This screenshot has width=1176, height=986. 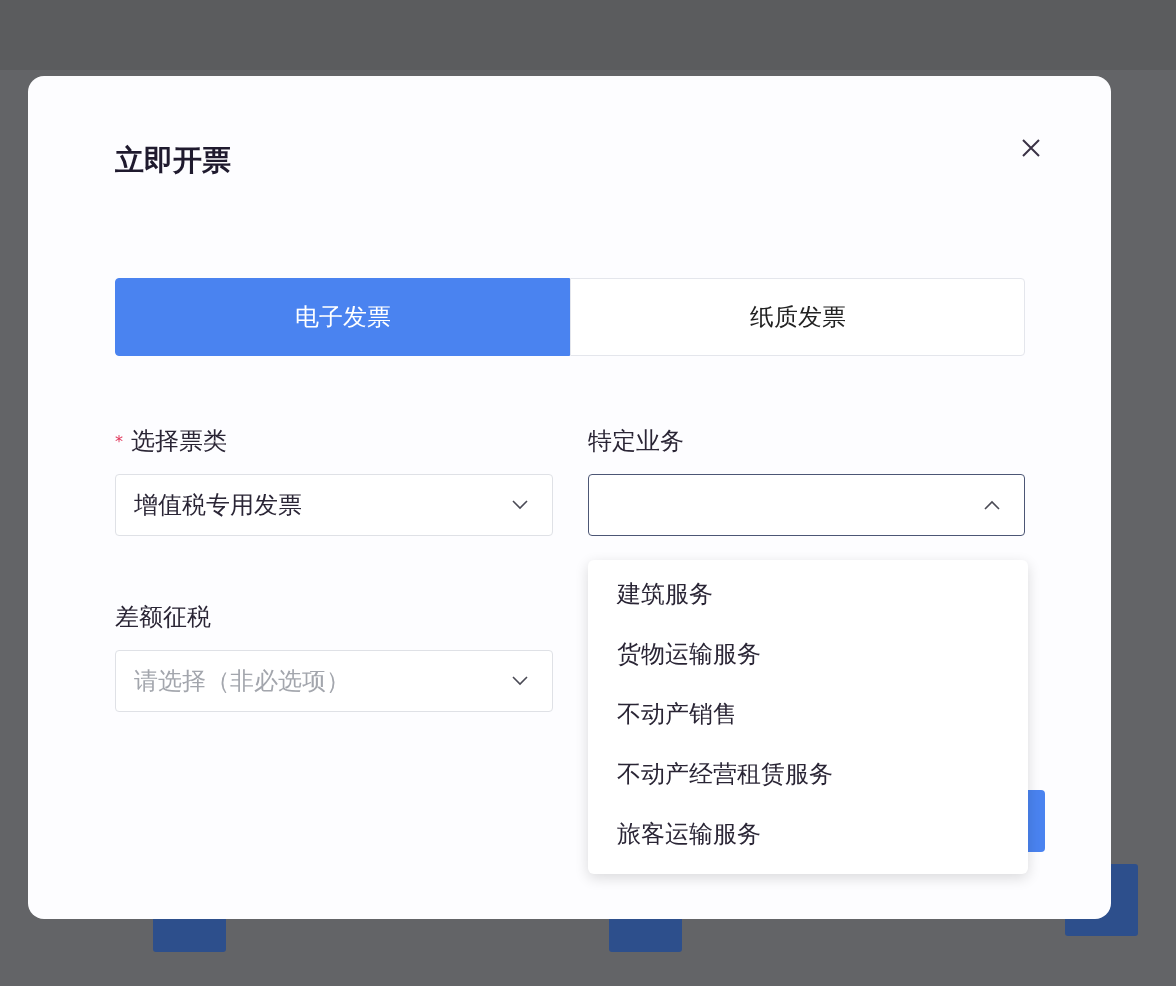 I want to click on dropdown-option: 不动产销售, so click(x=808, y=714).